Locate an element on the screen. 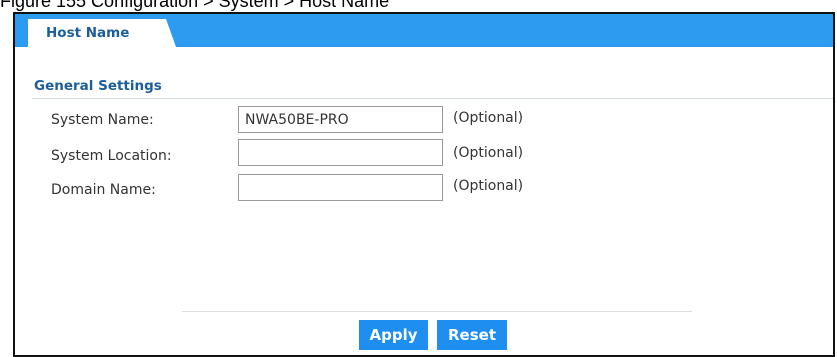 This screenshot has width=837, height=357. domain-name-label: Domain Name: is located at coordinates (103, 190).